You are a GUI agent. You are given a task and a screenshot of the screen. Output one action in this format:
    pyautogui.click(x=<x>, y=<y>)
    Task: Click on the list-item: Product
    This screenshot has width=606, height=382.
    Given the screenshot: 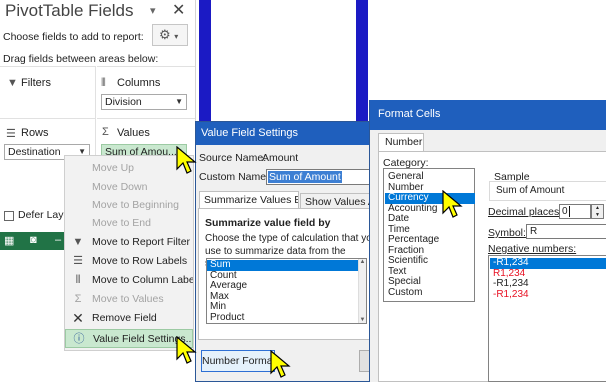 What is the action you would take?
    pyautogui.click(x=283, y=318)
    